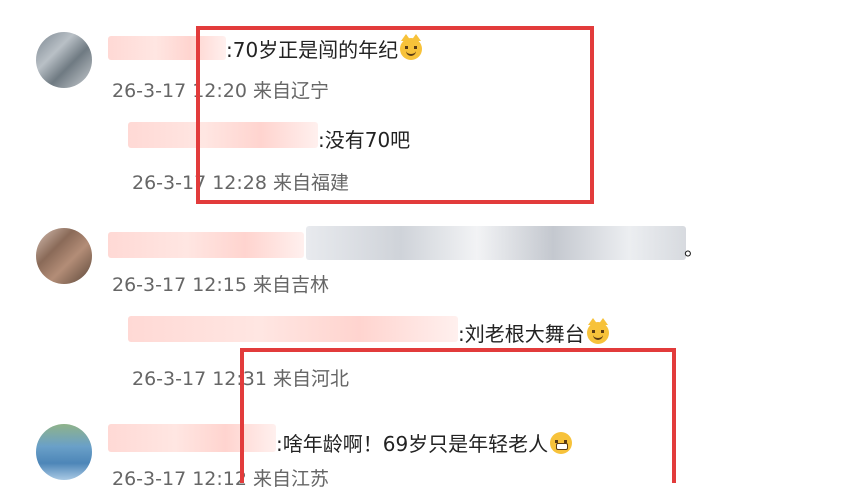  I want to click on reply-text-content: :刘老根大舞台, so click(521, 334).